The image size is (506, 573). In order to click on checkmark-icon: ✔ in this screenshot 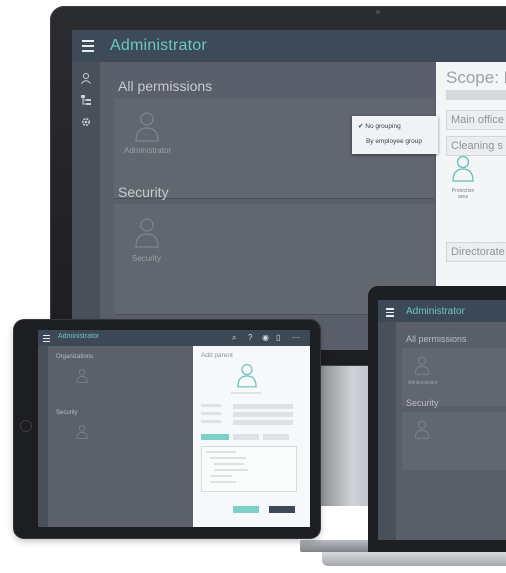, I will do `click(361, 126)`.